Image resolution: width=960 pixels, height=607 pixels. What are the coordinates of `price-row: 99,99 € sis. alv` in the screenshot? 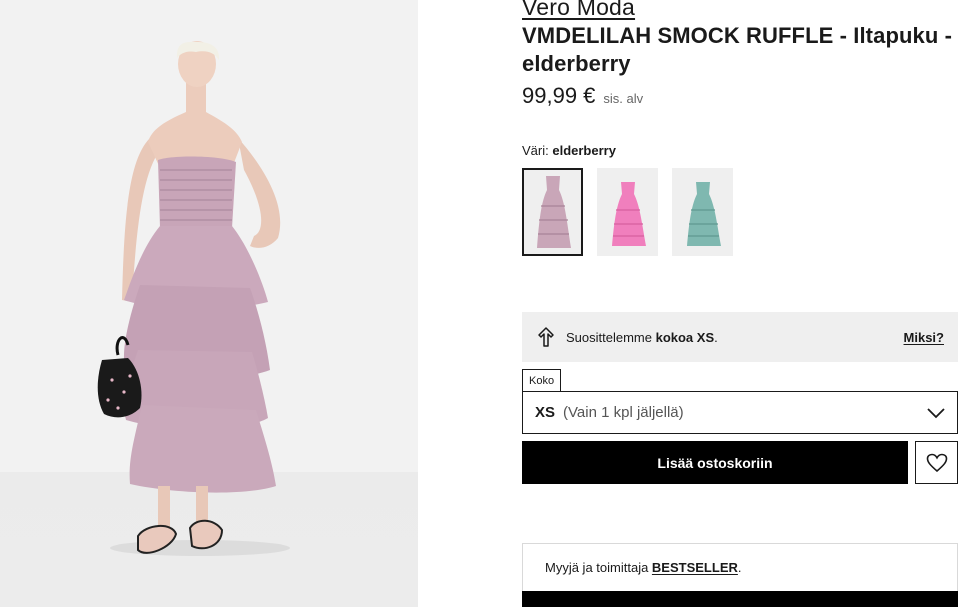 It's located at (582, 96).